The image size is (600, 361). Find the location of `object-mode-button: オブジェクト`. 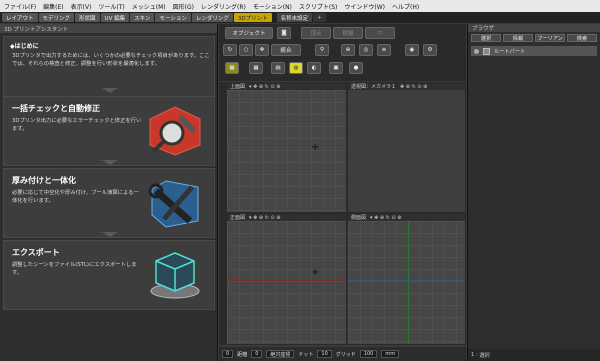

object-mode-button: オブジェクト is located at coordinates (249, 33).